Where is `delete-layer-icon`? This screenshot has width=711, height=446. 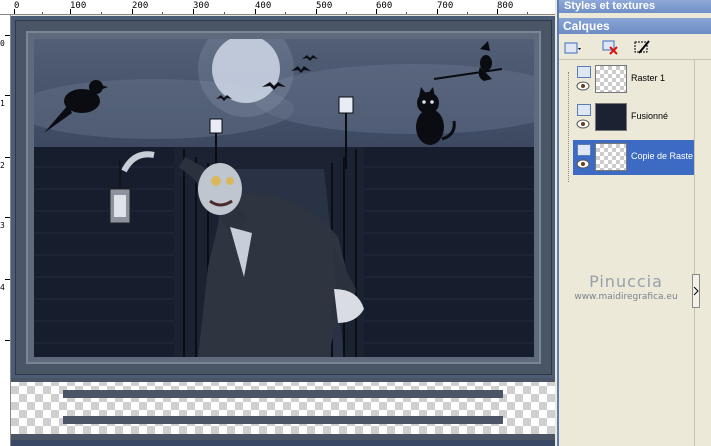 delete-layer-icon is located at coordinates (610, 47).